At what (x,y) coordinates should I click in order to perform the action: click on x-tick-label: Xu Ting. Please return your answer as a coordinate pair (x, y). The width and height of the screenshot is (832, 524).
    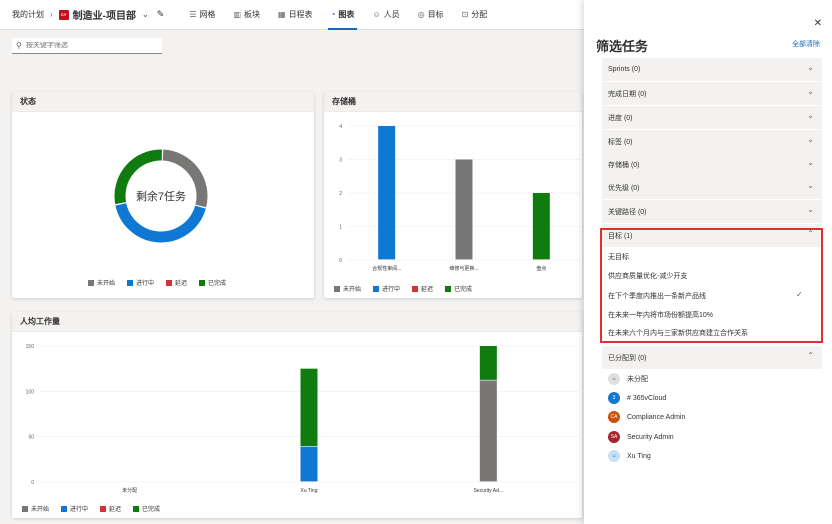
    Looking at the image, I should click on (309, 491).